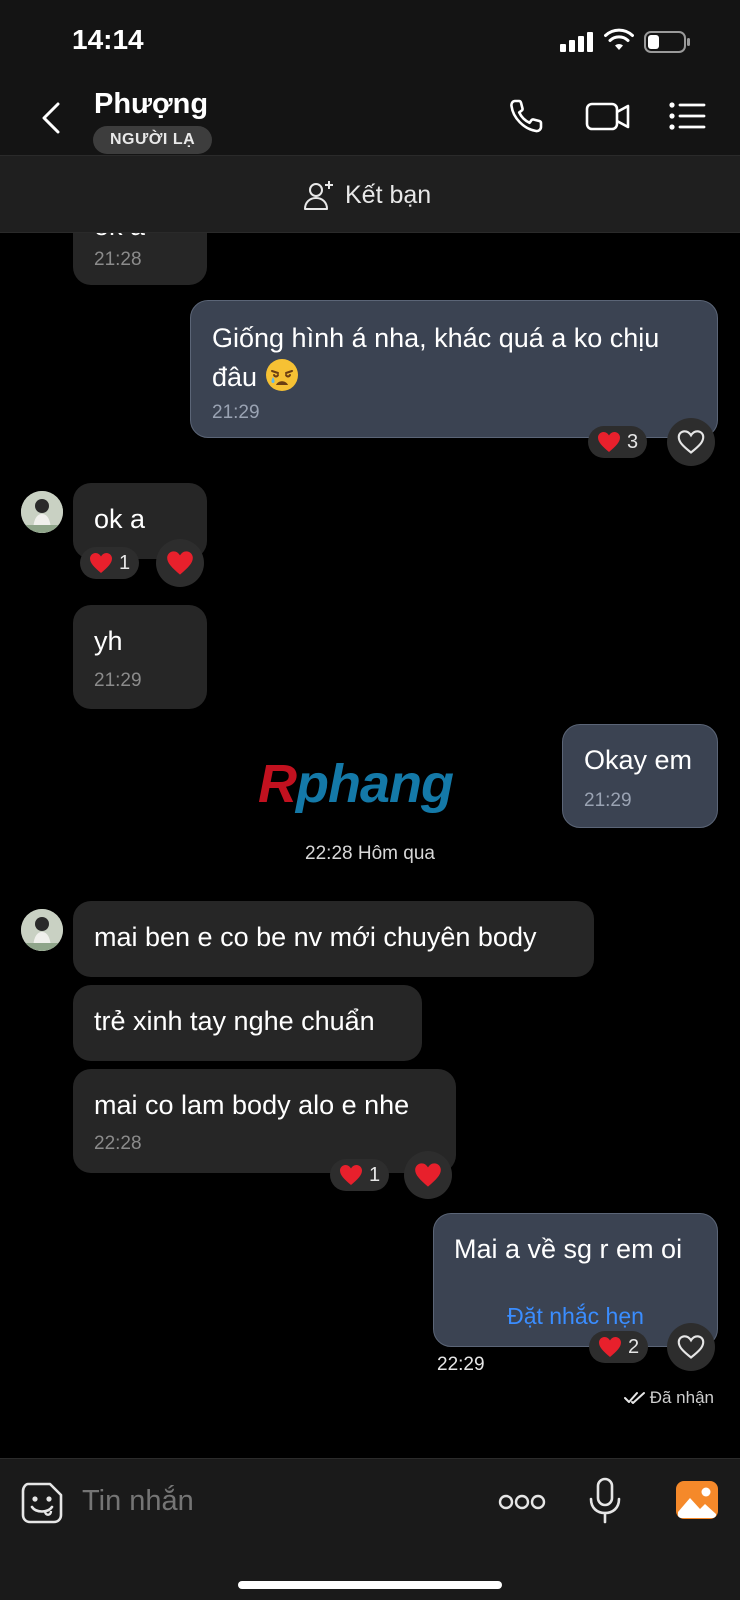  What do you see at coordinates (640, 776) in the screenshot?
I see `outgoing-message: Okay em 21:29` at bounding box center [640, 776].